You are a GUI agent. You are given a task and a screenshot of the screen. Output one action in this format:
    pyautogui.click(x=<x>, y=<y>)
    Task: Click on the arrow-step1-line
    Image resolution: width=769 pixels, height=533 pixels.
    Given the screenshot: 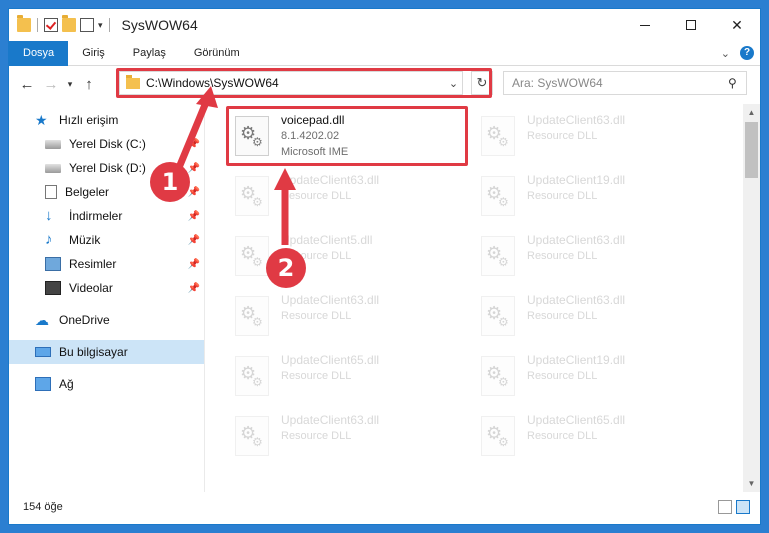 What is the action you would take?
    pyautogui.click(x=192, y=135)
    